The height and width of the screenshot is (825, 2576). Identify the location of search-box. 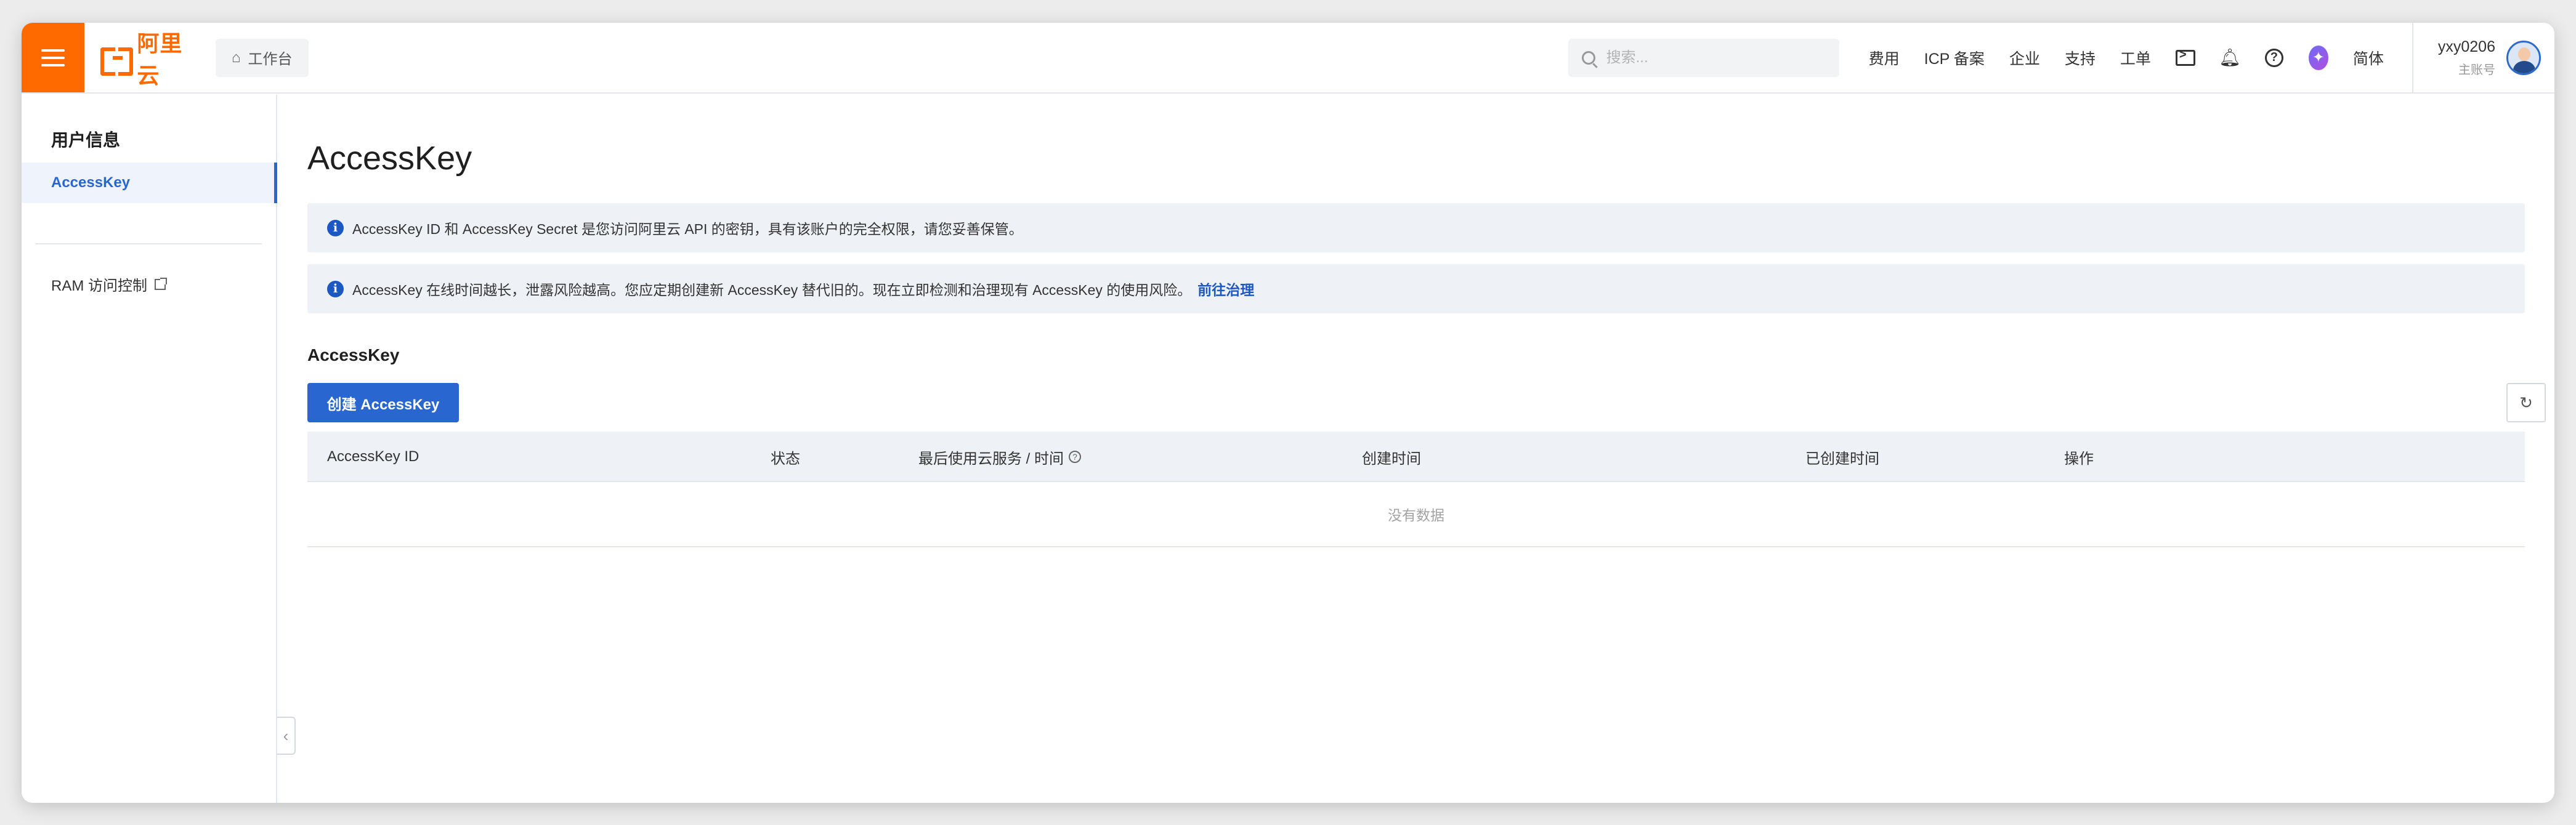
(1703, 57).